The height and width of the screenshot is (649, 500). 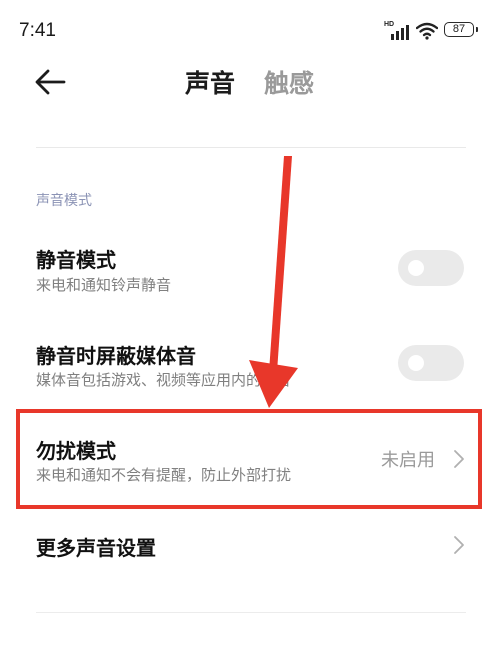 I want to click on wifi-icon, so click(x=427, y=31).